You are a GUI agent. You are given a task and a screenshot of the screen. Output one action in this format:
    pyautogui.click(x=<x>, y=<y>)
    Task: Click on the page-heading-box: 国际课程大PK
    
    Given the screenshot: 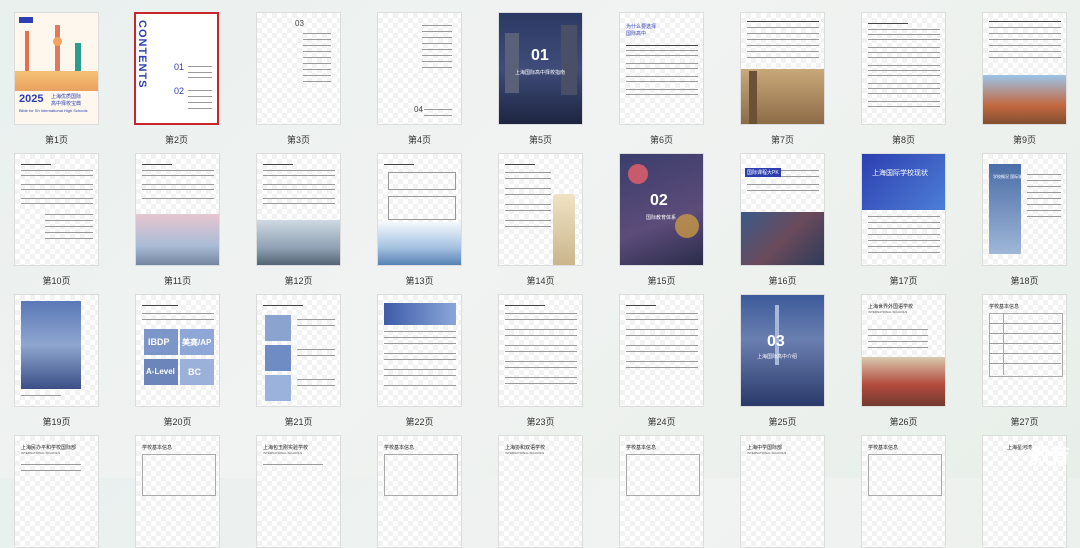 What is the action you would take?
    pyautogui.click(x=763, y=172)
    